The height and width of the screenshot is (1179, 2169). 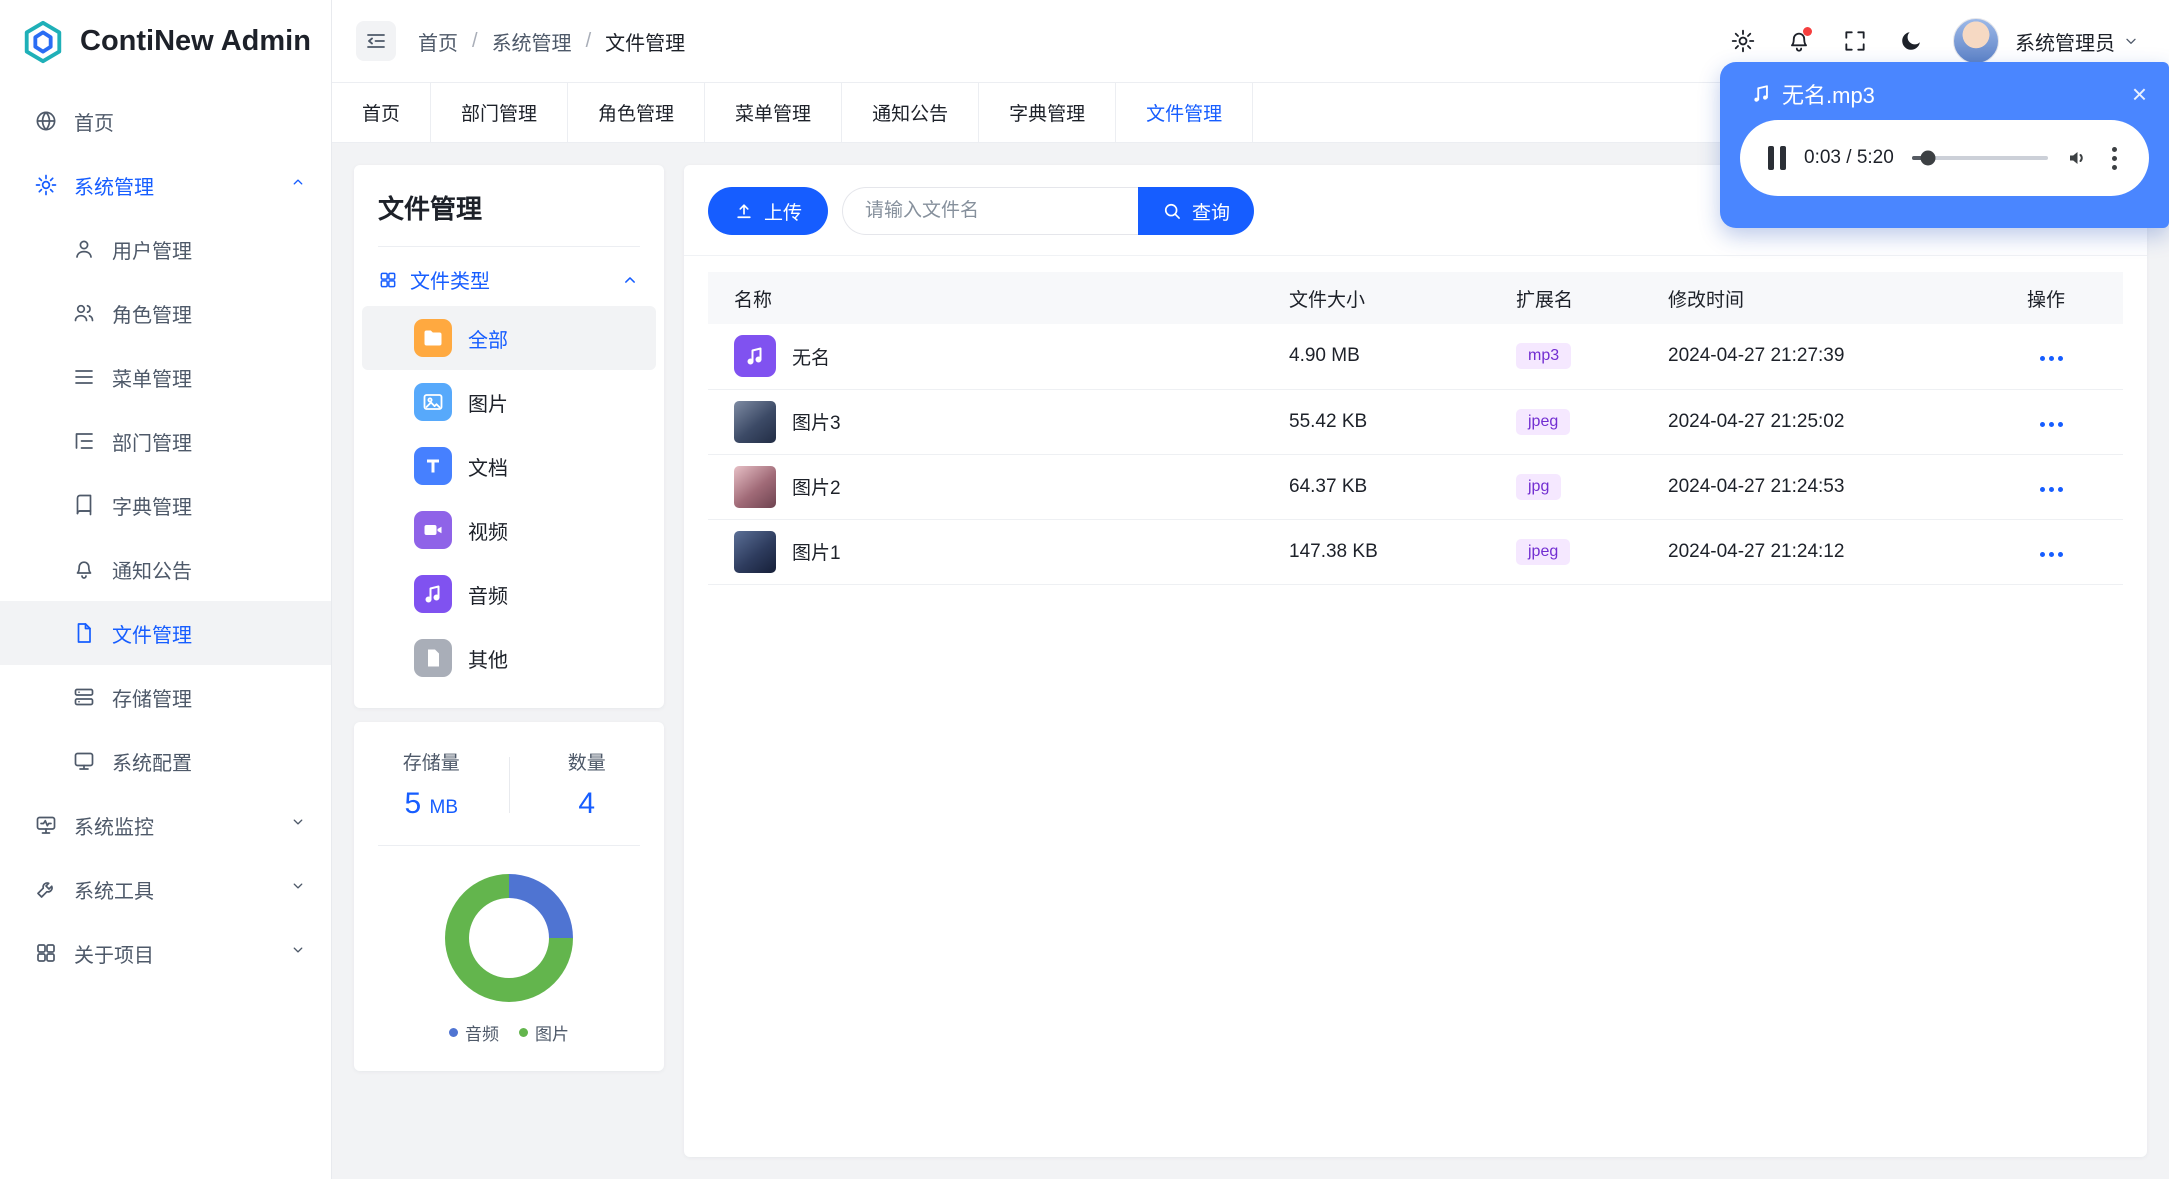 I want to click on sidebar-item-system: 系统管理, so click(x=165, y=185).